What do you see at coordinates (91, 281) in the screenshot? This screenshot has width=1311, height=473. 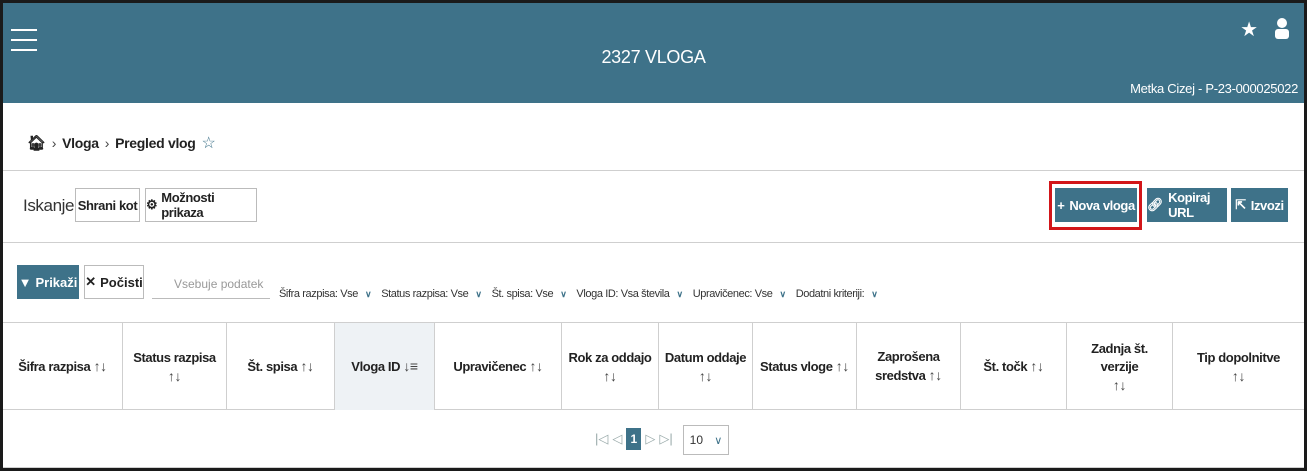 I see `close-icon: ✕` at bounding box center [91, 281].